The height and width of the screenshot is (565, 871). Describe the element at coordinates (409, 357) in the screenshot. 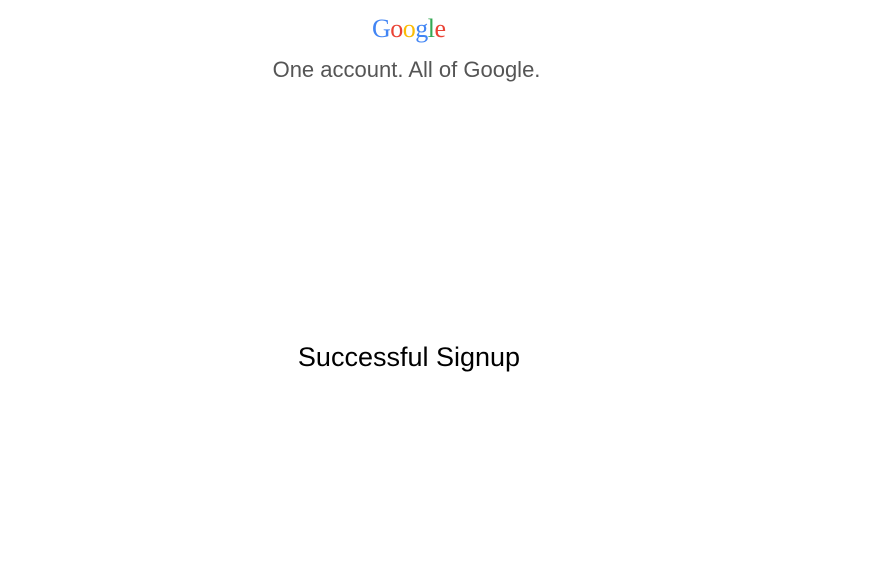

I see `signup-success-message: Successful Signup` at that location.